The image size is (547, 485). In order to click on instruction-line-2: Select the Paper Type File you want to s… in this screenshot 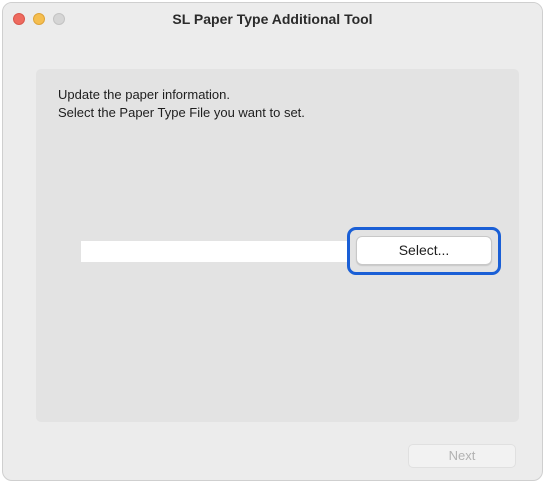, I will do `click(181, 112)`.